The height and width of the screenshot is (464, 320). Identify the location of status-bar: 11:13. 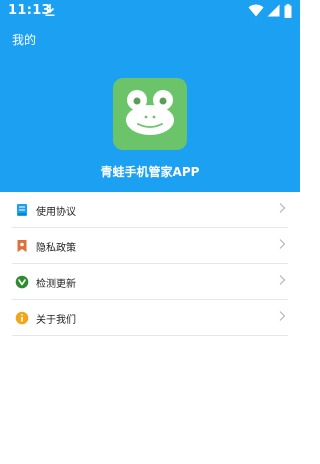
(150, 11).